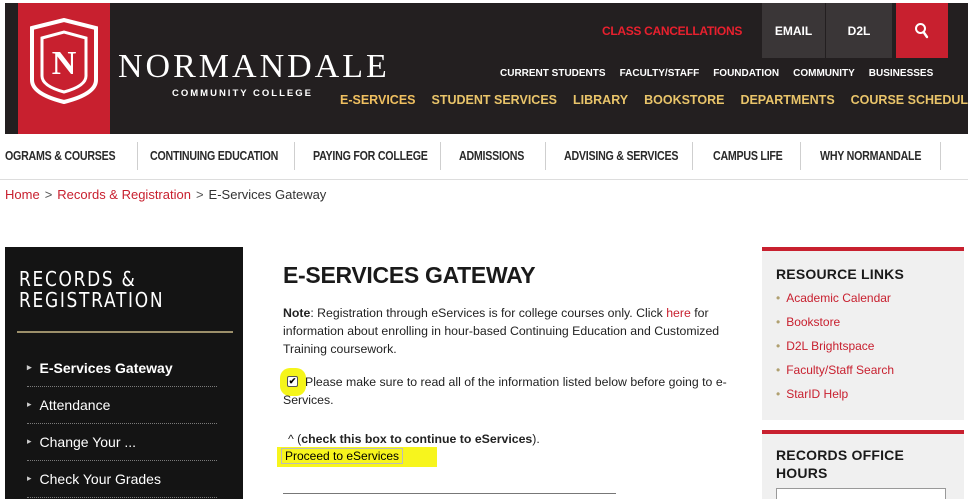 This screenshot has width=968, height=499. I want to click on normandale-logo-icon: N, so click(64, 61).